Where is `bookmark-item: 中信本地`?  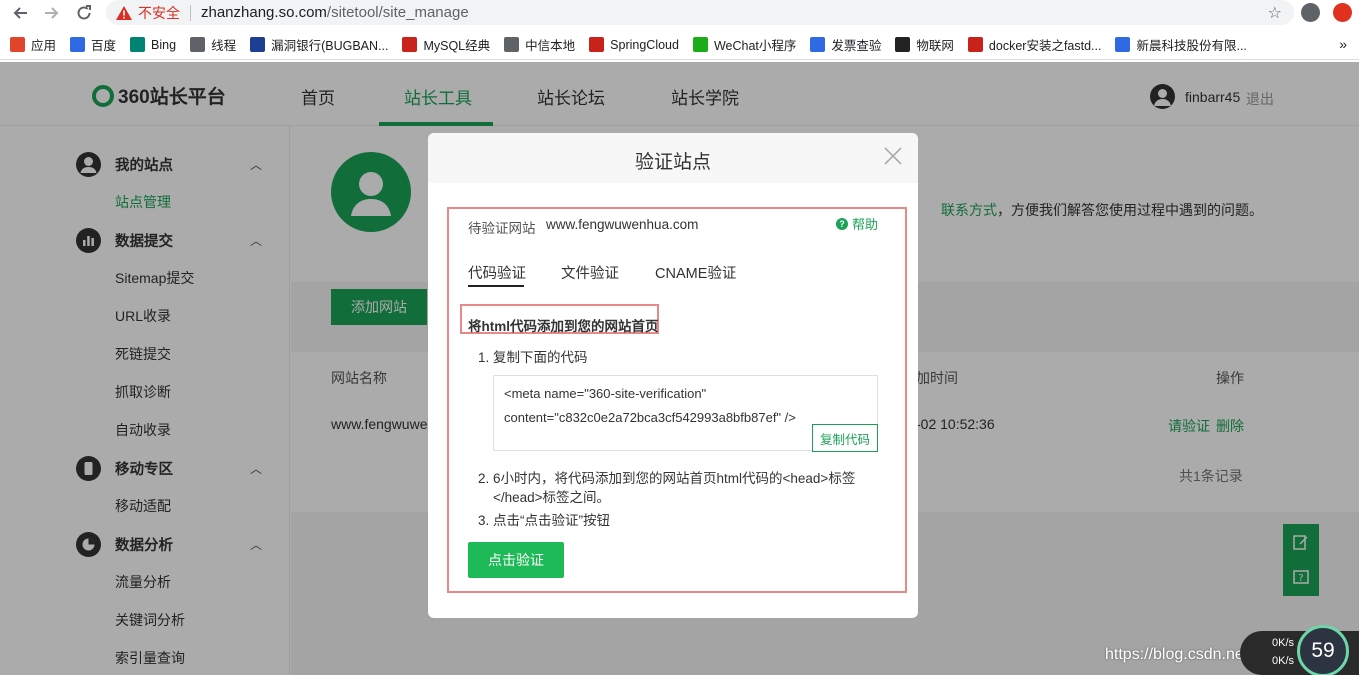
bookmark-item: 中信本地 is located at coordinates (539, 44).